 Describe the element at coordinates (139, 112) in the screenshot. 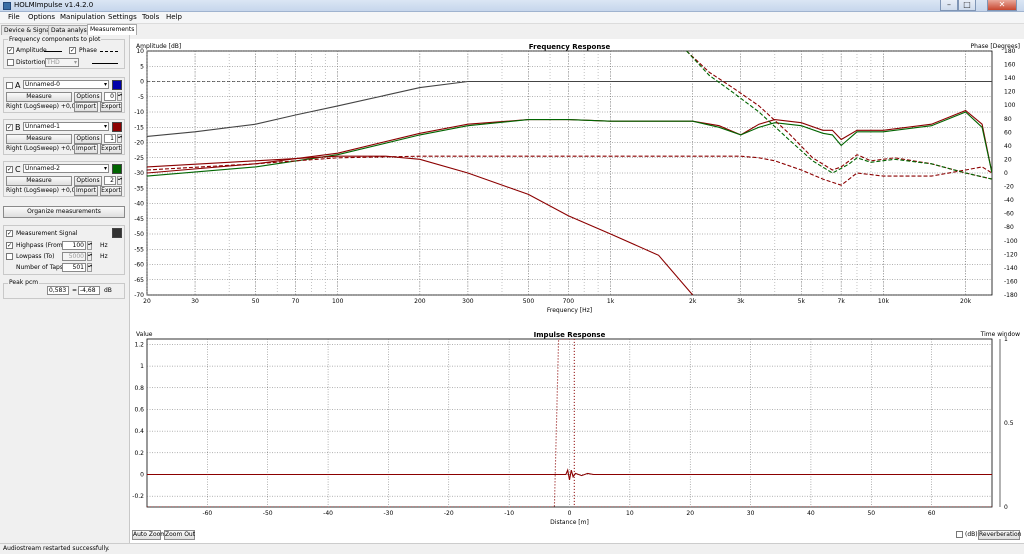

I see `y-tick-label: -10` at that location.